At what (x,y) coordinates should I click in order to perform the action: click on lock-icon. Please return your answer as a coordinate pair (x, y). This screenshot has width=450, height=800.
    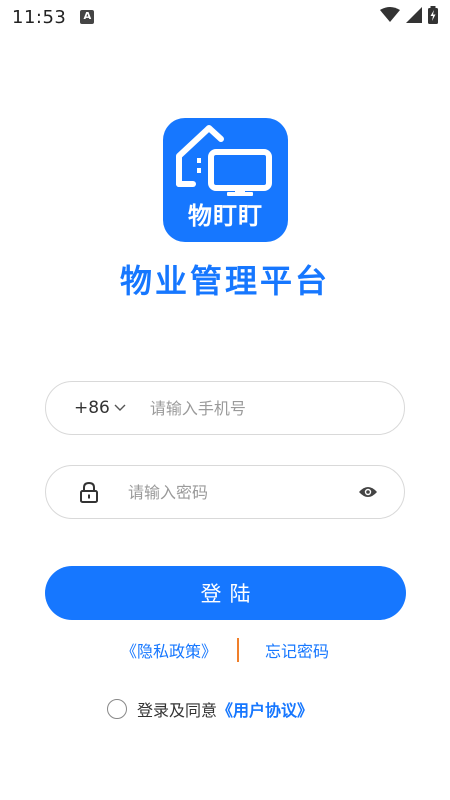
    Looking at the image, I should click on (89, 492).